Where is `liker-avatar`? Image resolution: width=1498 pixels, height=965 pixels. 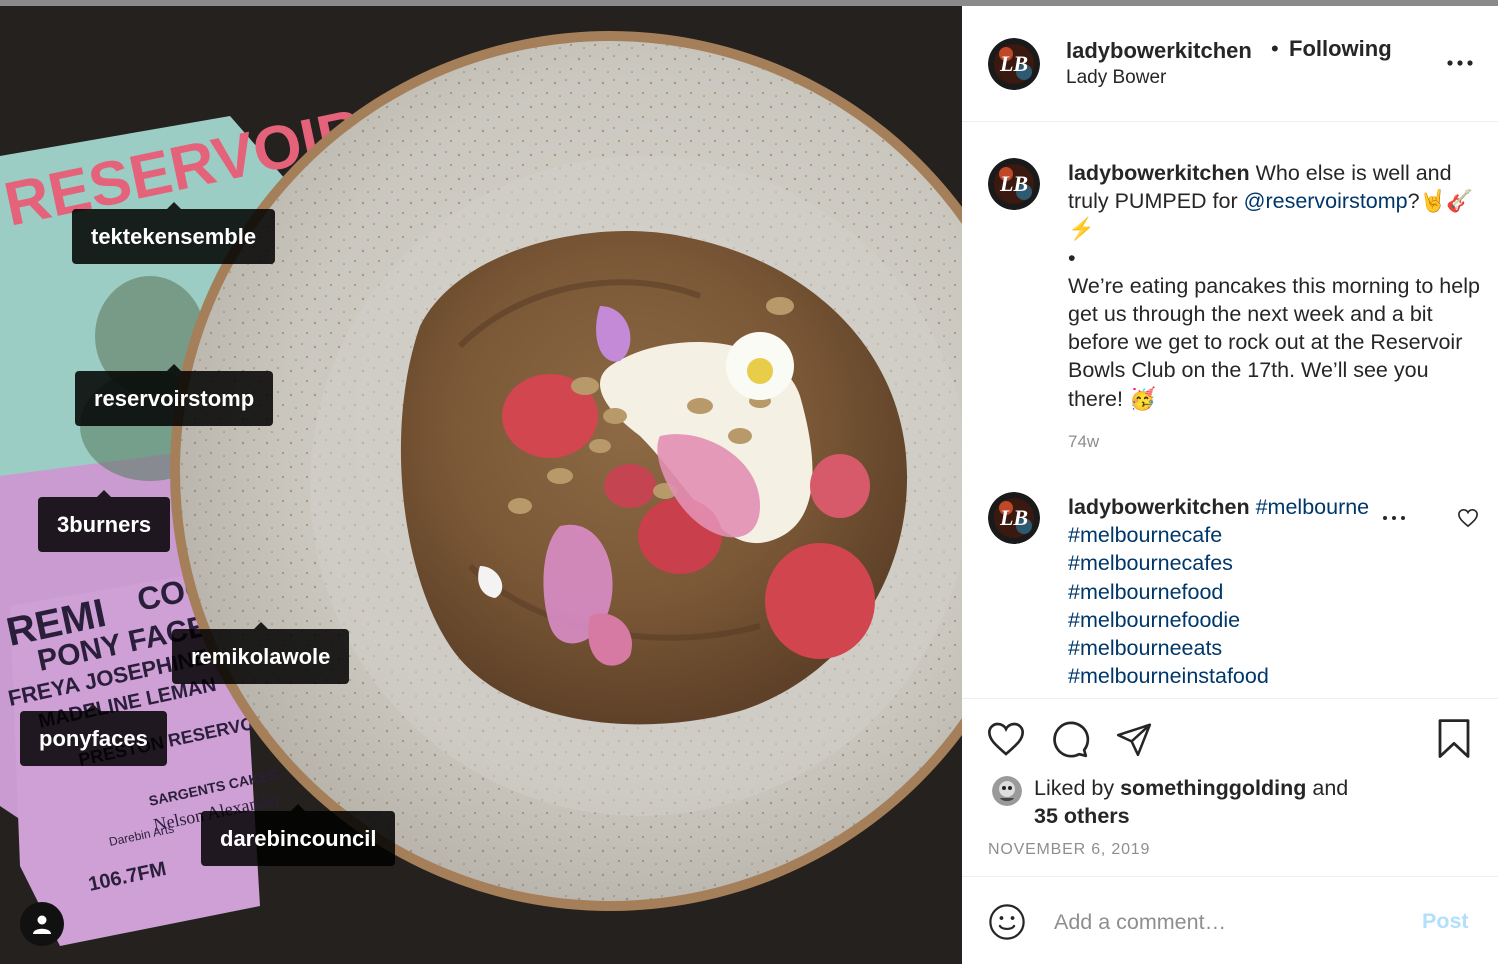
liker-avatar is located at coordinates (1007, 791).